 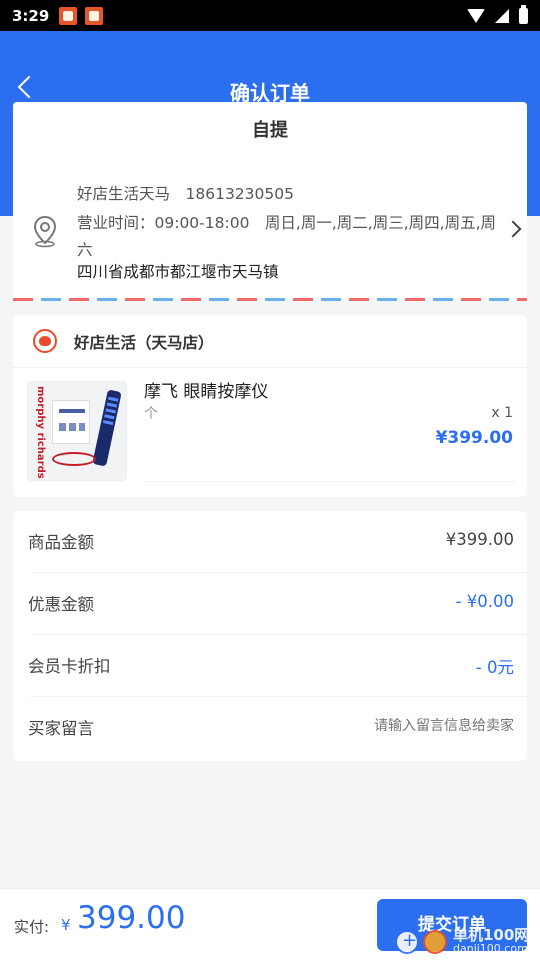 What do you see at coordinates (107, 428) in the screenshot?
I see `product-device-shape` at bounding box center [107, 428].